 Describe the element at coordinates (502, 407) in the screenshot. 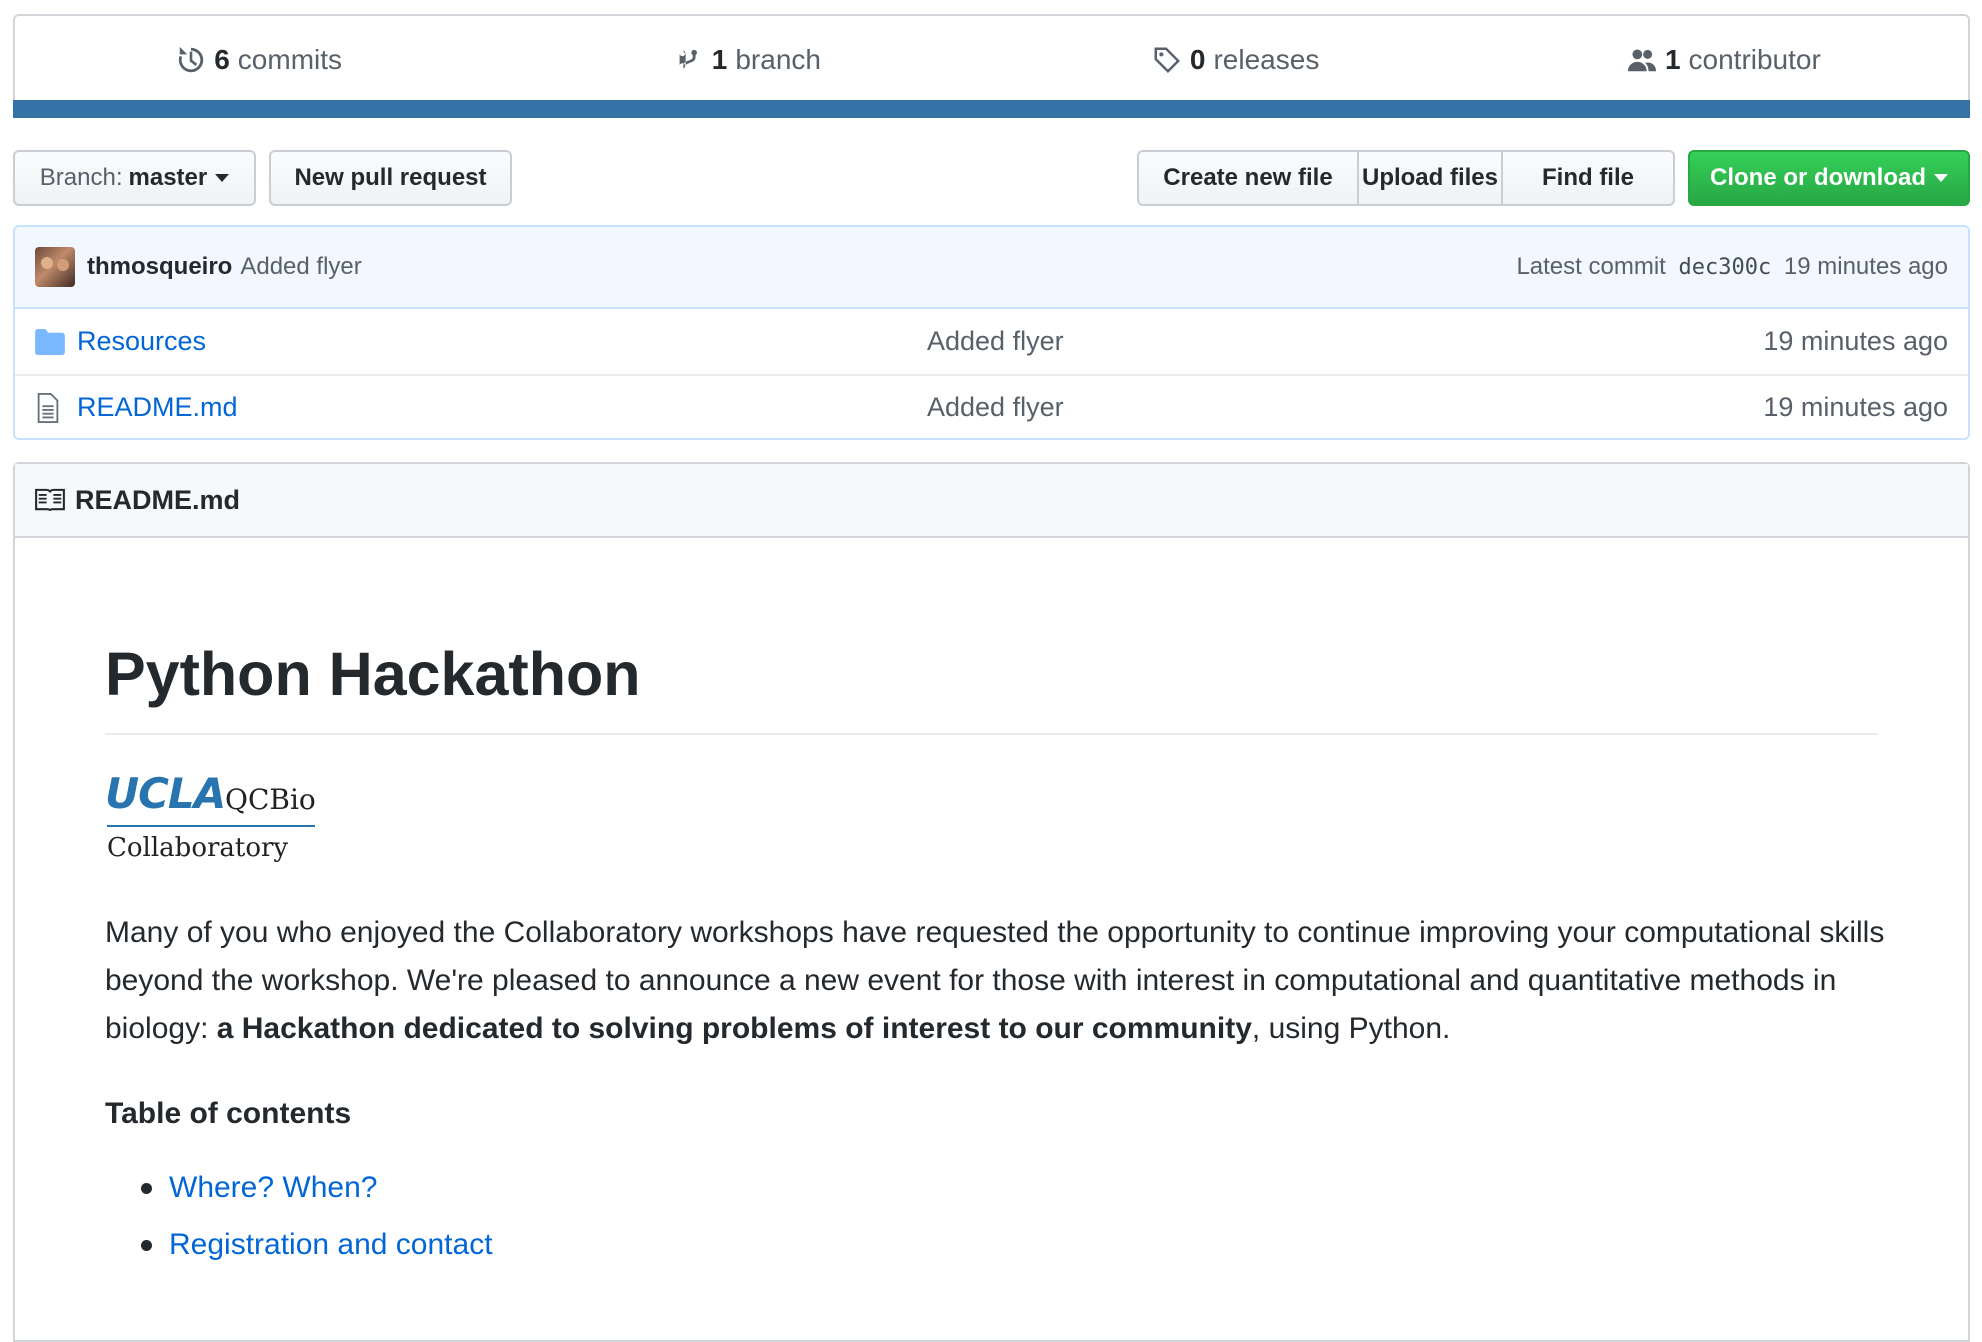

I see `file-name-link: README.md` at that location.